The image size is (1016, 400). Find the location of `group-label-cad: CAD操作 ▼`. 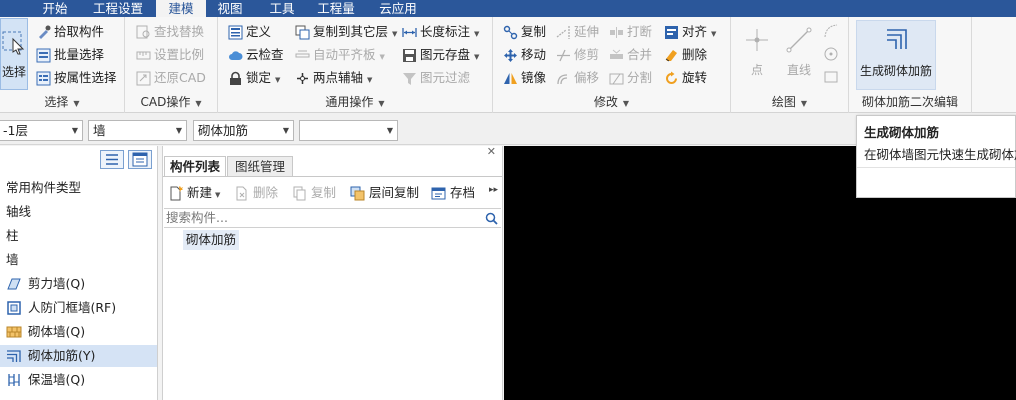

group-label-cad: CAD操作 ▼ is located at coordinates (171, 102).